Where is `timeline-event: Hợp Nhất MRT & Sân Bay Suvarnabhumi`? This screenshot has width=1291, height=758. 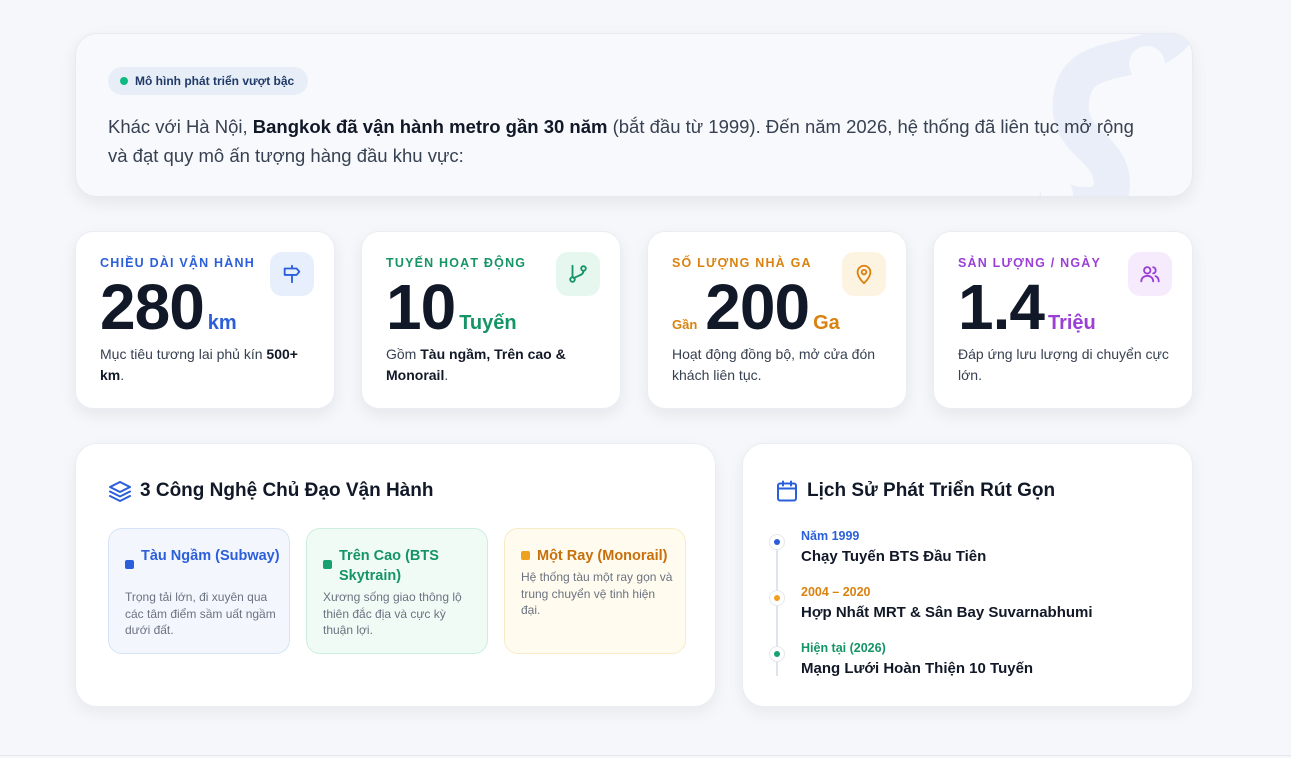 timeline-event: Hợp Nhất MRT & Sân Bay Suvarnabhumi is located at coordinates (947, 612).